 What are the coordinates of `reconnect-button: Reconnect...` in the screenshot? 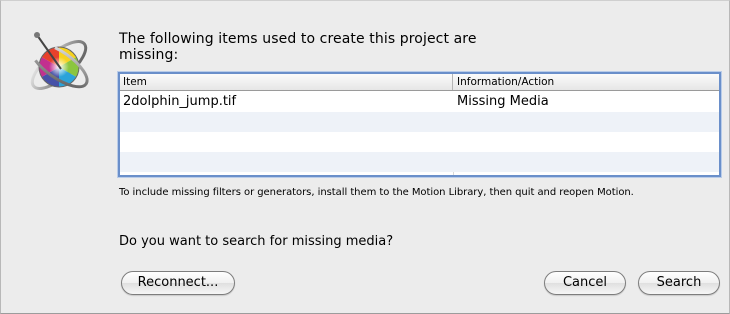 It's located at (178, 283).